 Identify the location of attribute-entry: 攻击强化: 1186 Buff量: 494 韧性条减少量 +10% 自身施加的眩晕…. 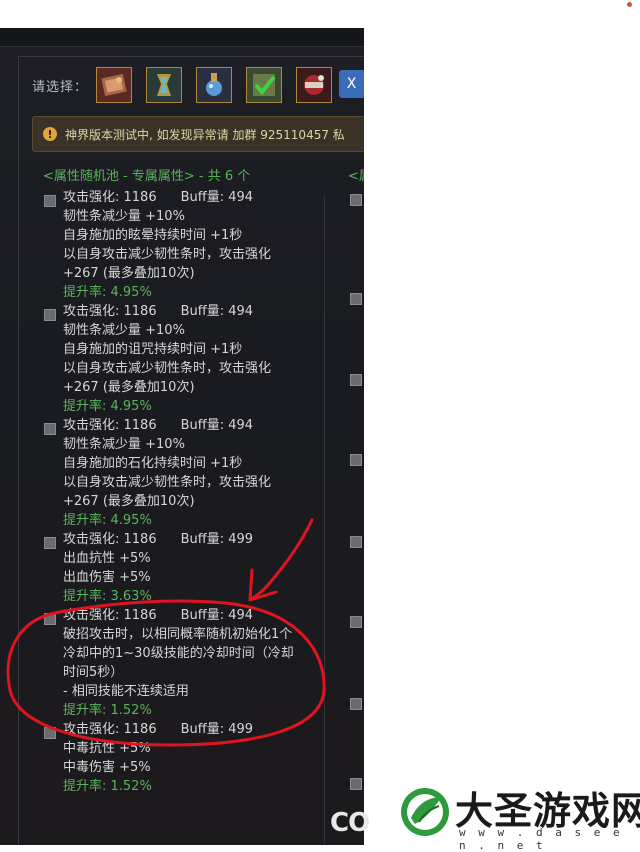
(181, 245).